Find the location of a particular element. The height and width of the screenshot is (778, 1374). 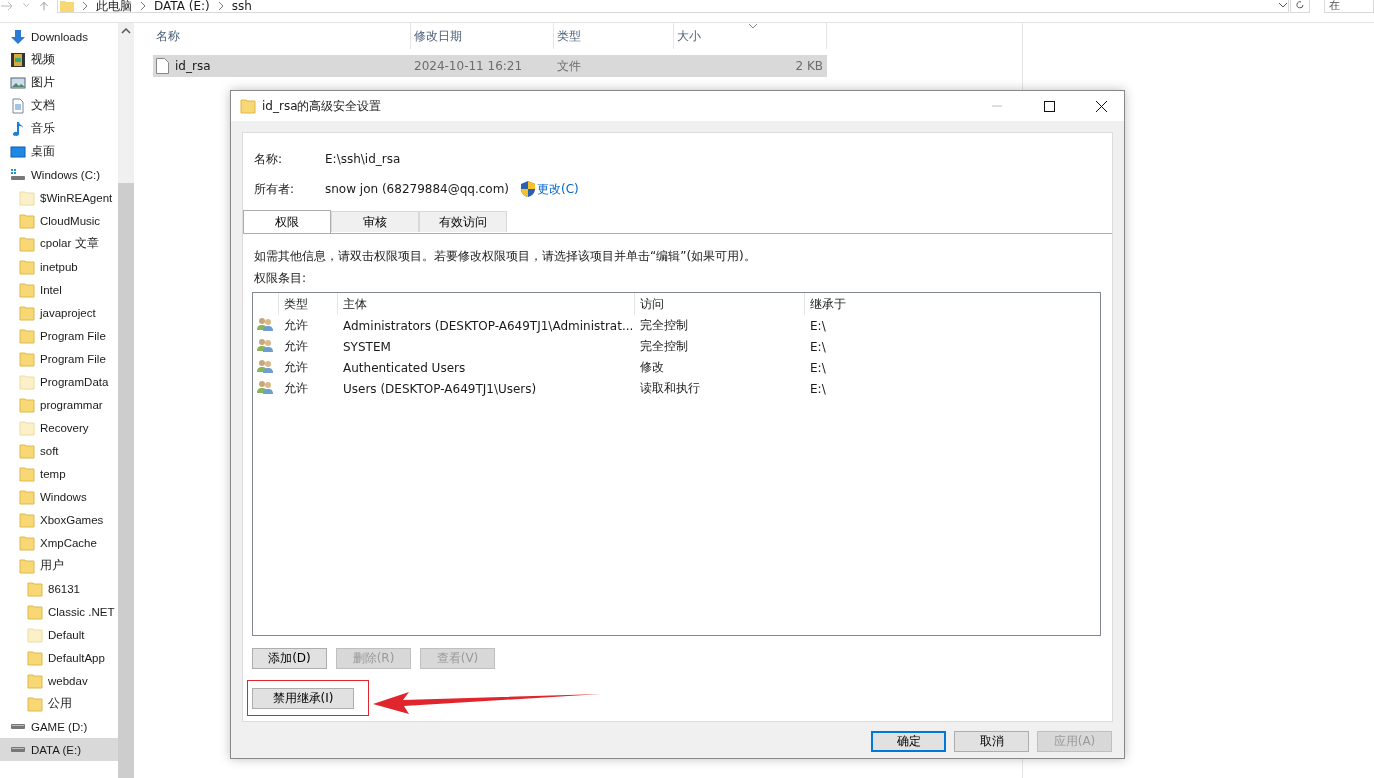

dialog-button: 取消 is located at coordinates (991, 741).